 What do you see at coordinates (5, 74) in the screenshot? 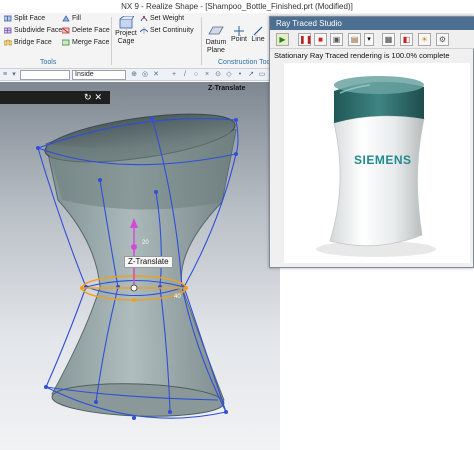
I see `menu-icon: ≡` at bounding box center [5, 74].